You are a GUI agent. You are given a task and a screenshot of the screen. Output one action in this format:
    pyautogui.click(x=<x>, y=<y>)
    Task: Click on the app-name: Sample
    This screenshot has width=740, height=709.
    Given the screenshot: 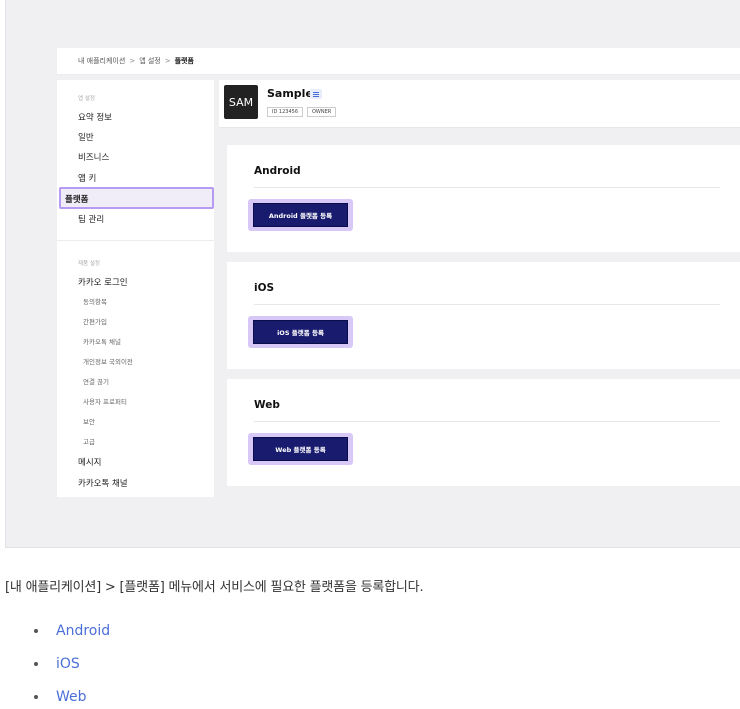 What is the action you would take?
    pyautogui.click(x=290, y=93)
    